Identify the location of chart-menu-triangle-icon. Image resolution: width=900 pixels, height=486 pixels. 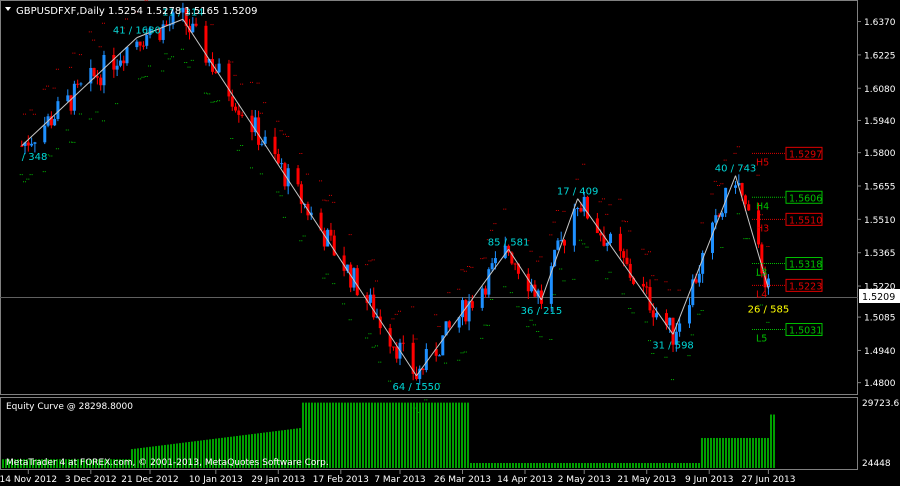
(8, 9).